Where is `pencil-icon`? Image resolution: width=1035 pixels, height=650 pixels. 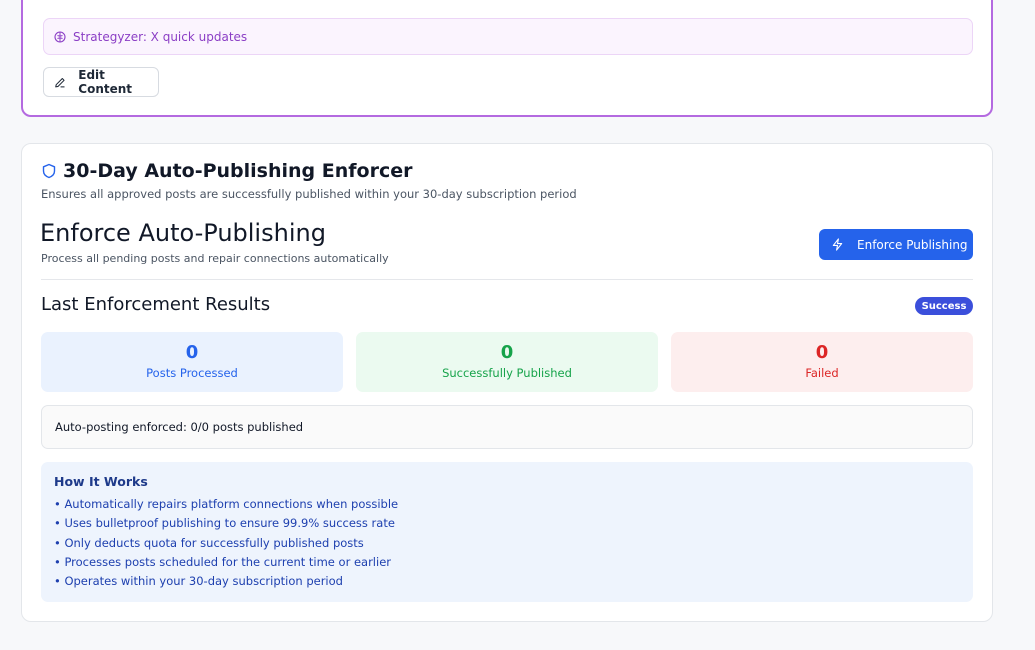
pencil-icon is located at coordinates (60, 82).